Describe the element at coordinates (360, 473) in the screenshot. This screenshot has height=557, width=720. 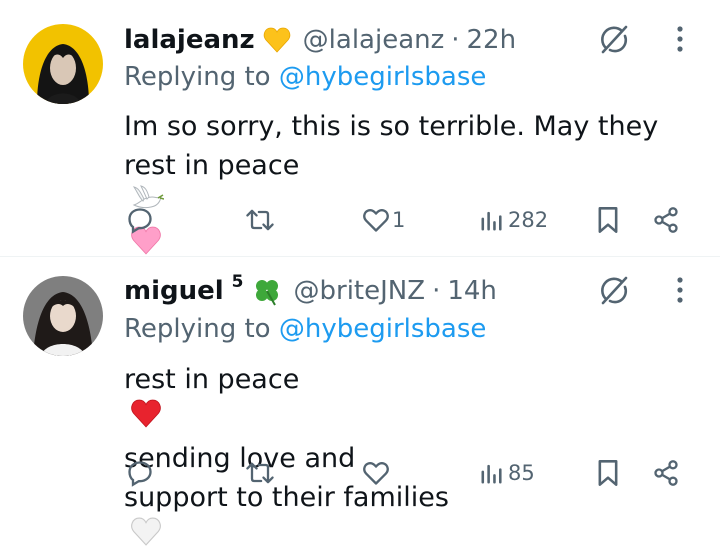
I see `action-bar: 85` at that location.